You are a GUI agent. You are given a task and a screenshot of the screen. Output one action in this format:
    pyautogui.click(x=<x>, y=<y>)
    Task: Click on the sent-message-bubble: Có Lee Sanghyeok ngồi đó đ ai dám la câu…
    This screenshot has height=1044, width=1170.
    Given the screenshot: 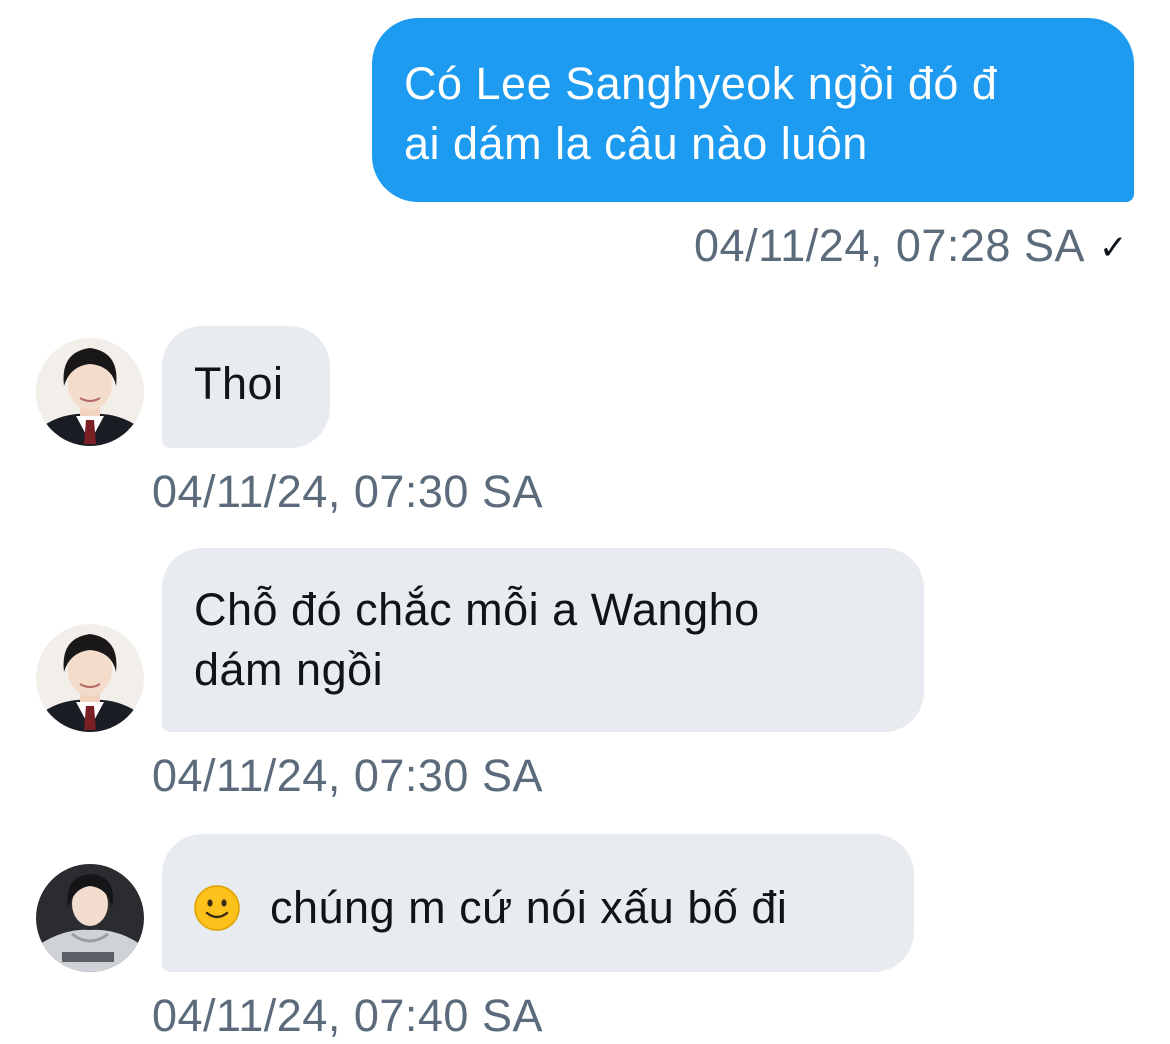 What is the action you would take?
    pyautogui.click(x=753, y=110)
    